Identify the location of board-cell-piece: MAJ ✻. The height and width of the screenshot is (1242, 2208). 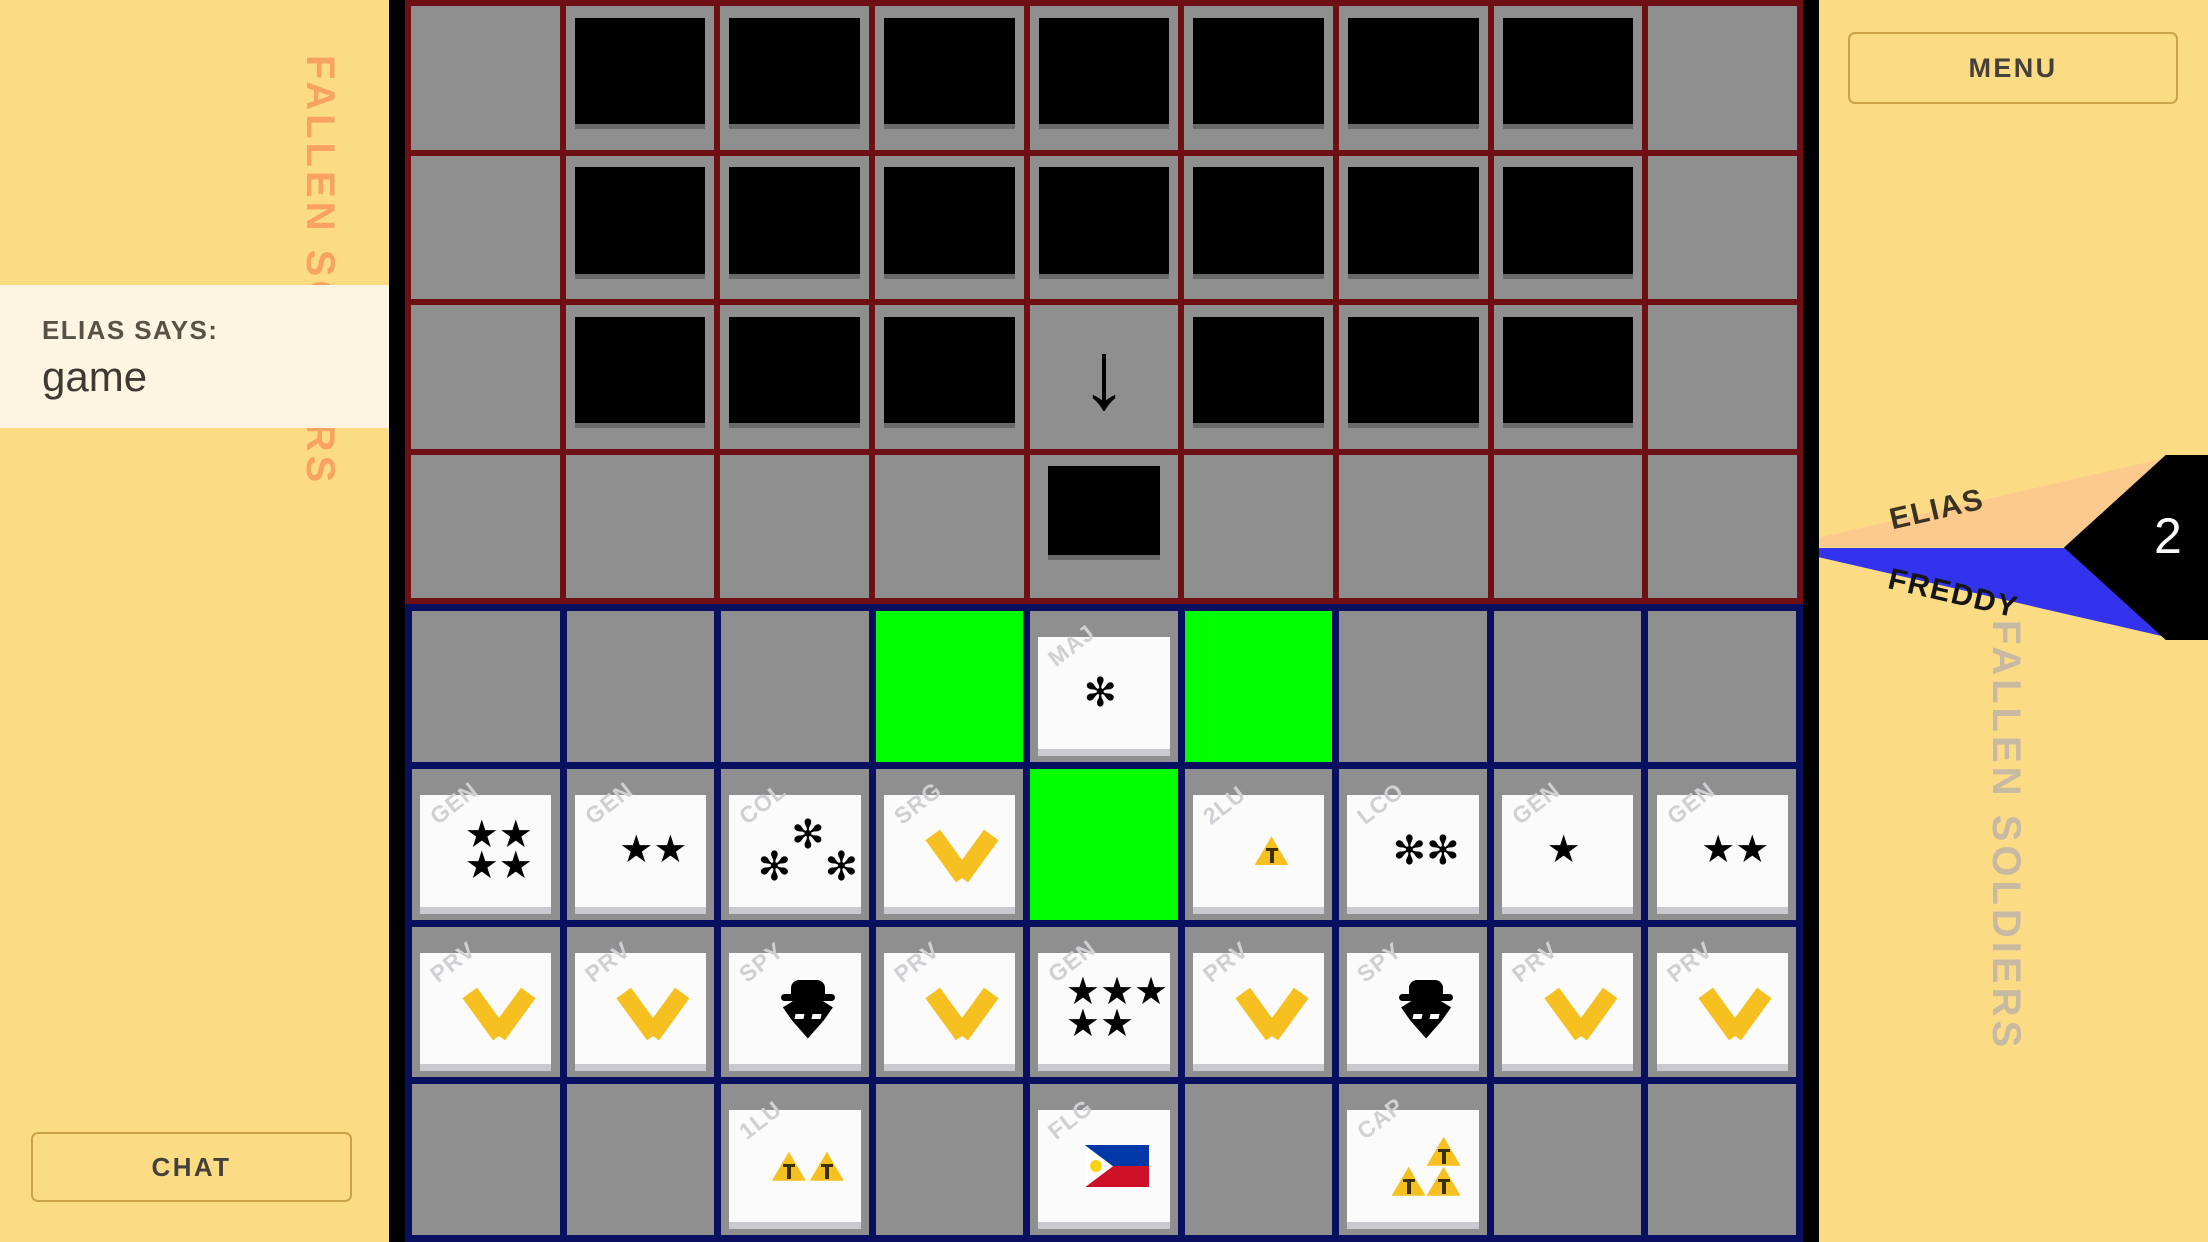
(1104, 686).